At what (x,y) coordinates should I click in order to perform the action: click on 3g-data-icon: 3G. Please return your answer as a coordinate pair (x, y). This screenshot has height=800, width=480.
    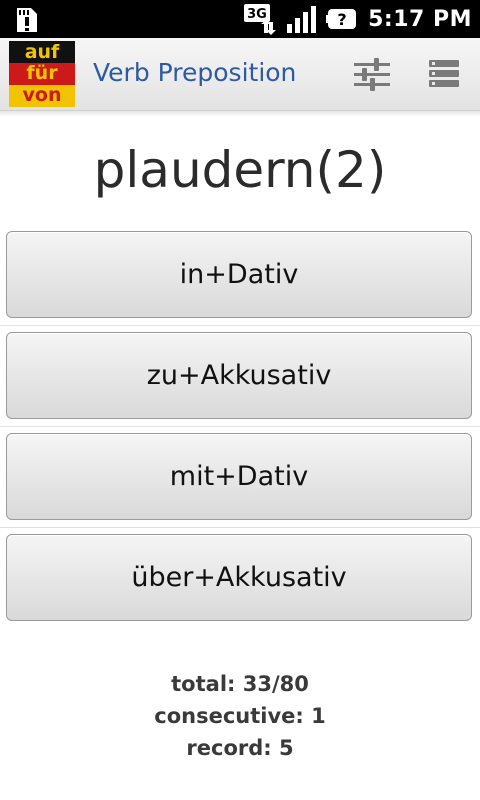
    Looking at the image, I should click on (260, 19).